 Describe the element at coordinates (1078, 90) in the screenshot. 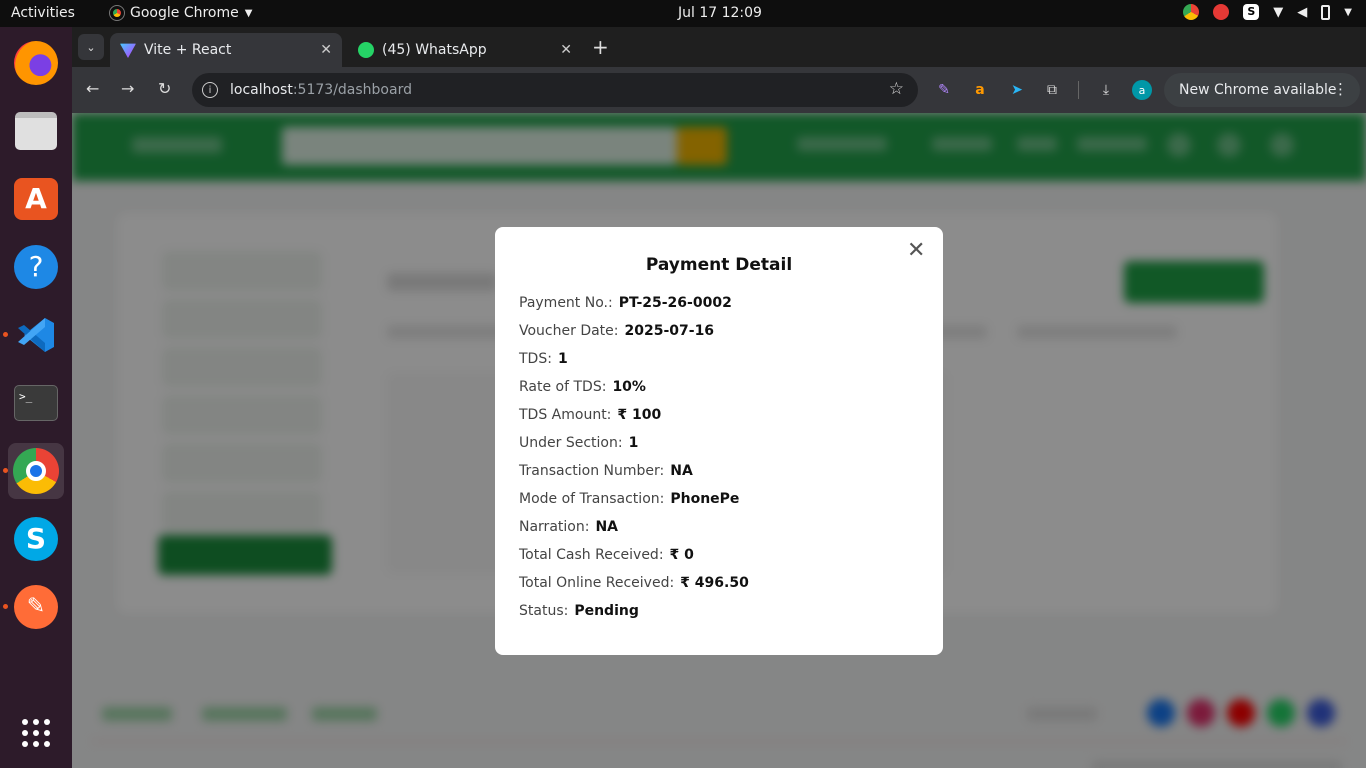

I see `toolbar-divider` at that location.